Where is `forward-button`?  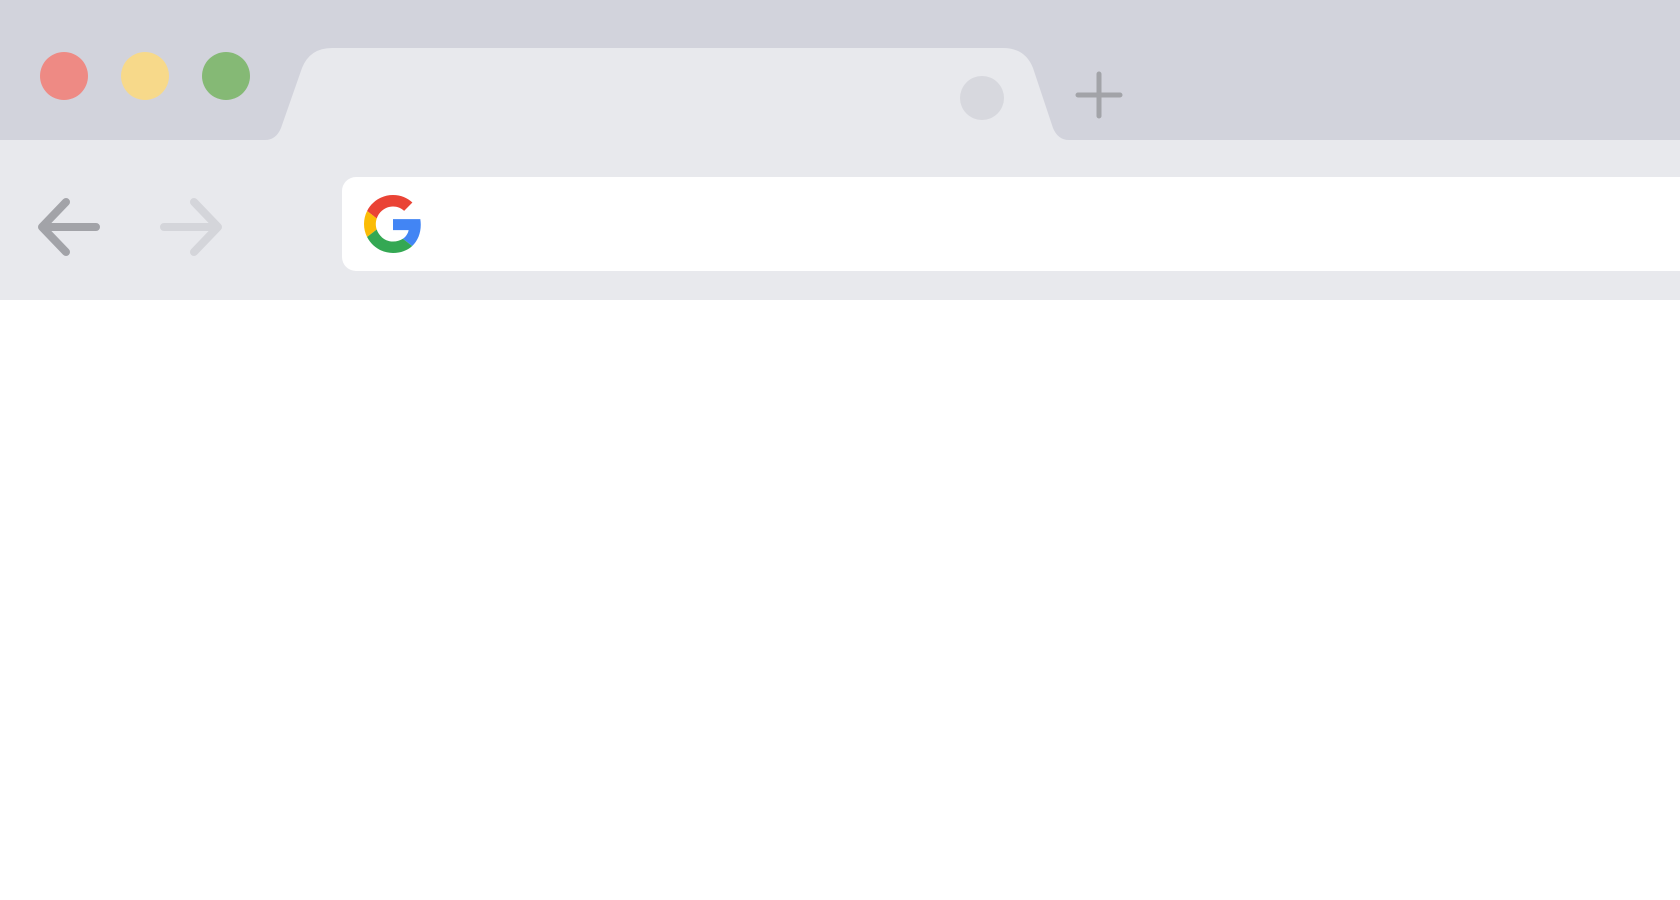
forward-button is located at coordinates (191, 227).